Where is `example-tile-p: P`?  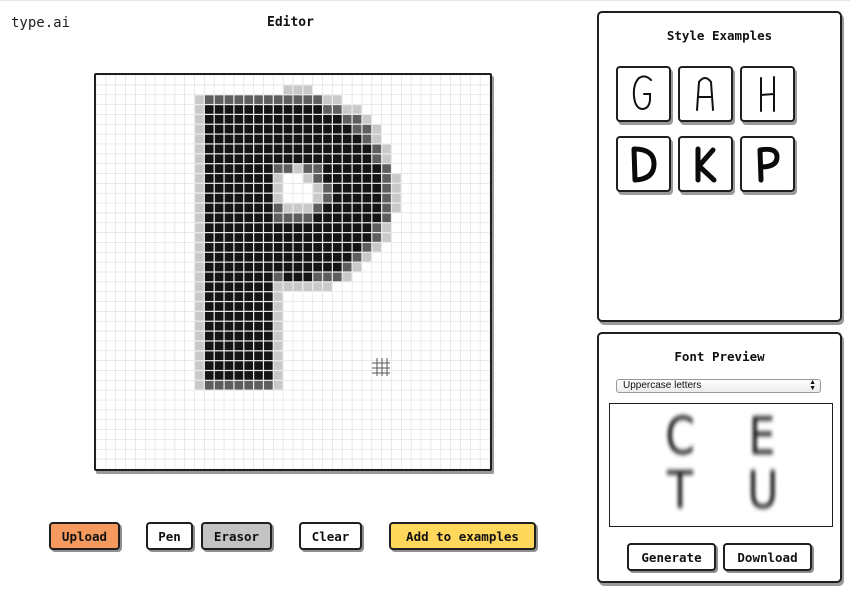
example-tile-p: P is located at coordinates (767, 164).